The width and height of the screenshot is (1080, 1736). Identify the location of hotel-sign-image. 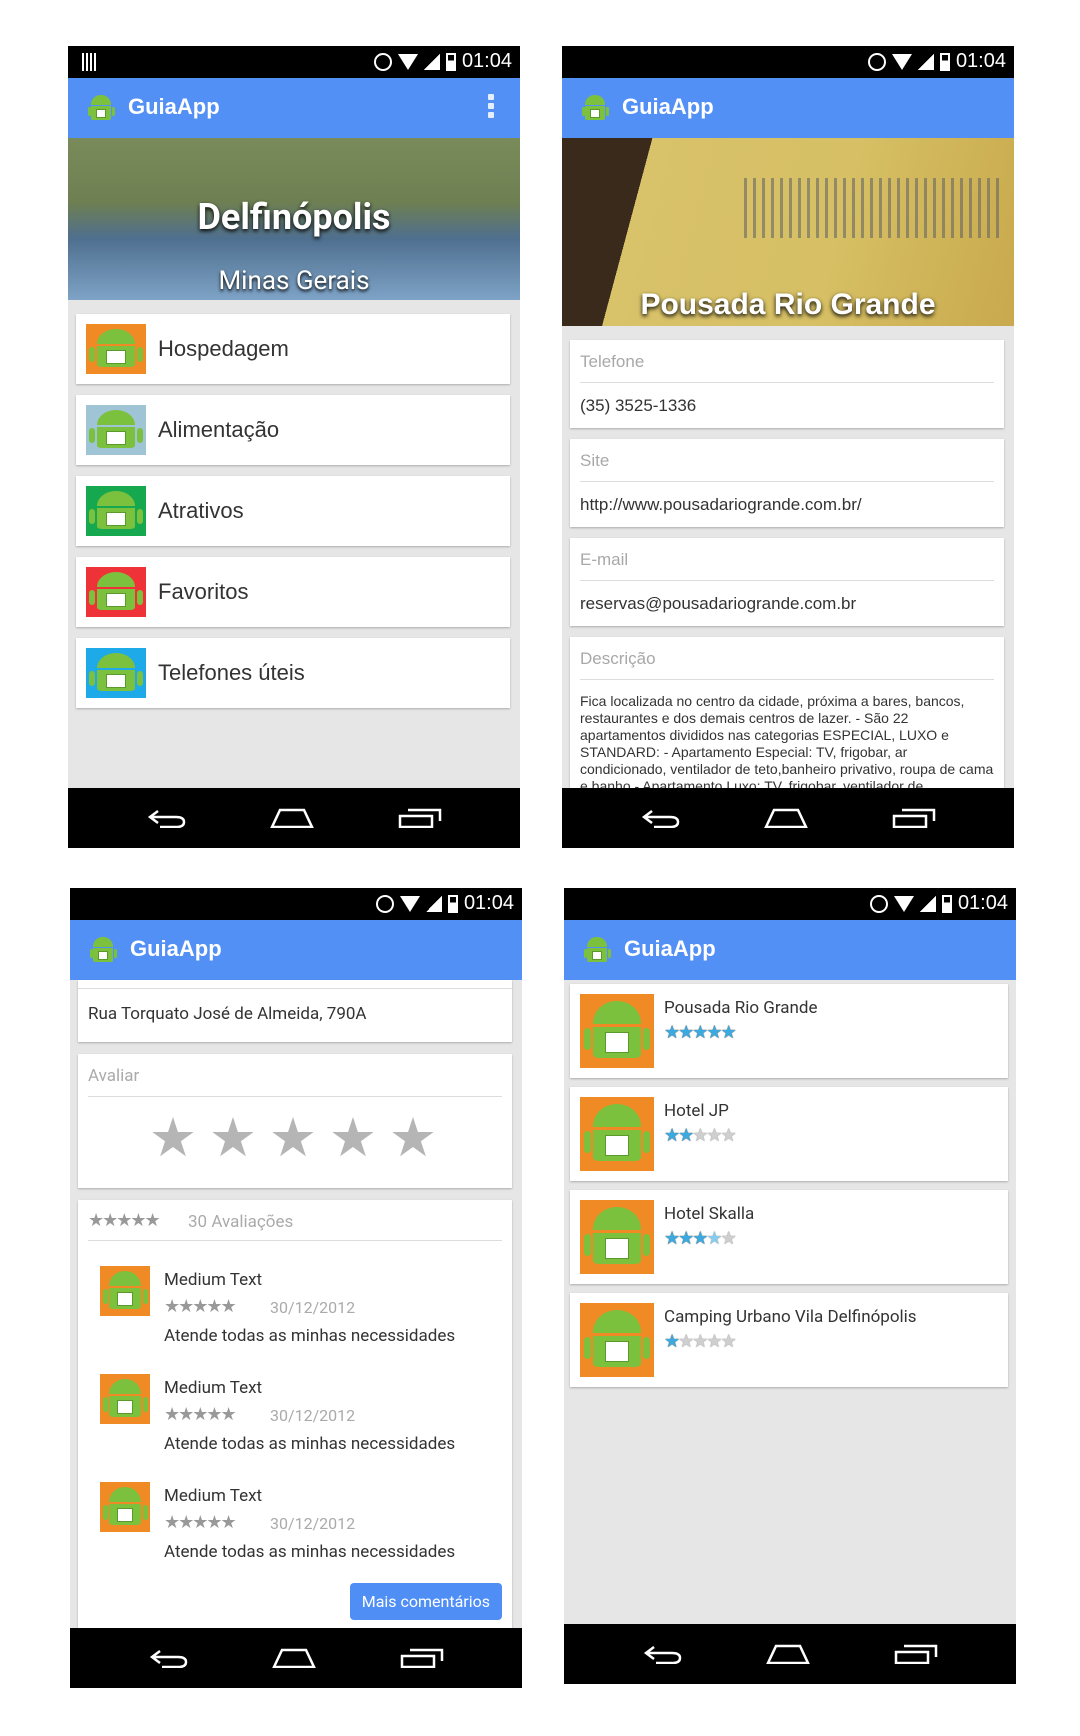
(872, 208).